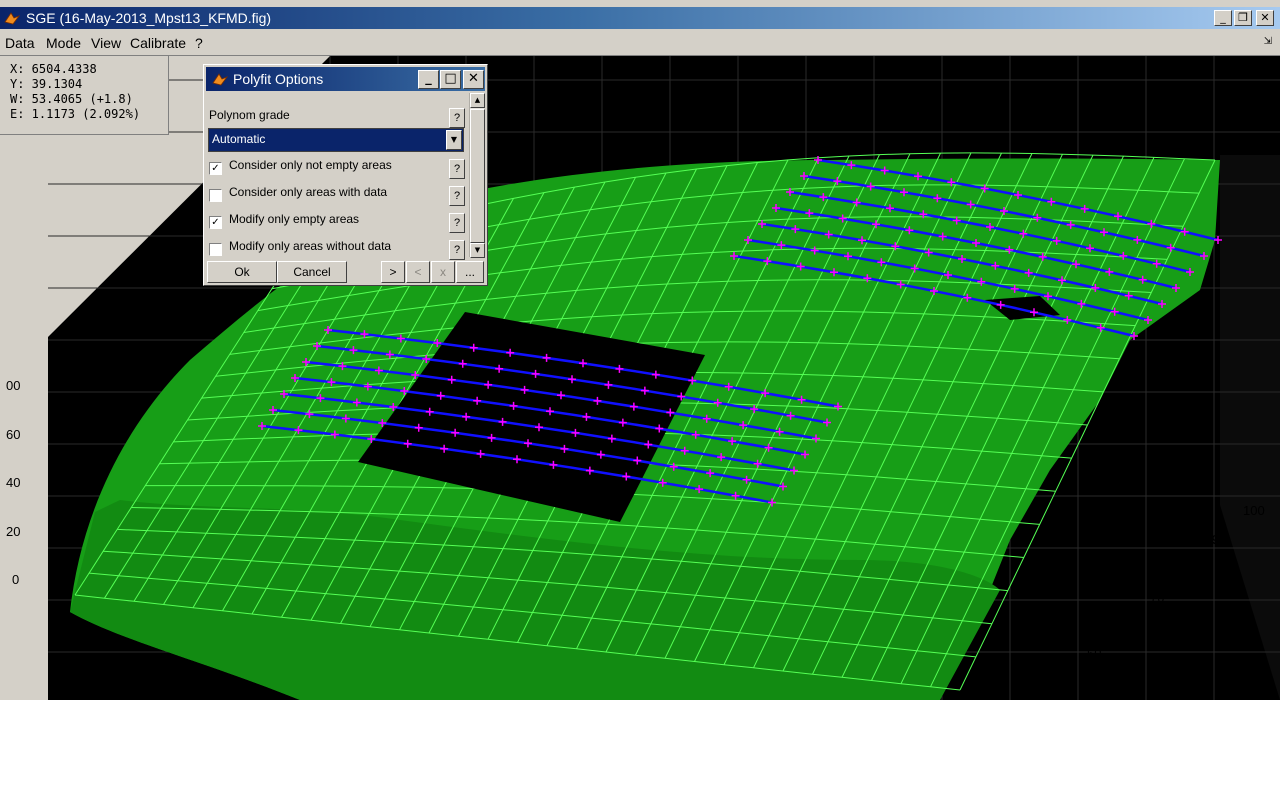 Image resolution: width=1280 pixels, height=800 pixels. Describe the element at coordinates (428, 79) in the screenshot. I see `dialog-minimize-button: _` at that location.